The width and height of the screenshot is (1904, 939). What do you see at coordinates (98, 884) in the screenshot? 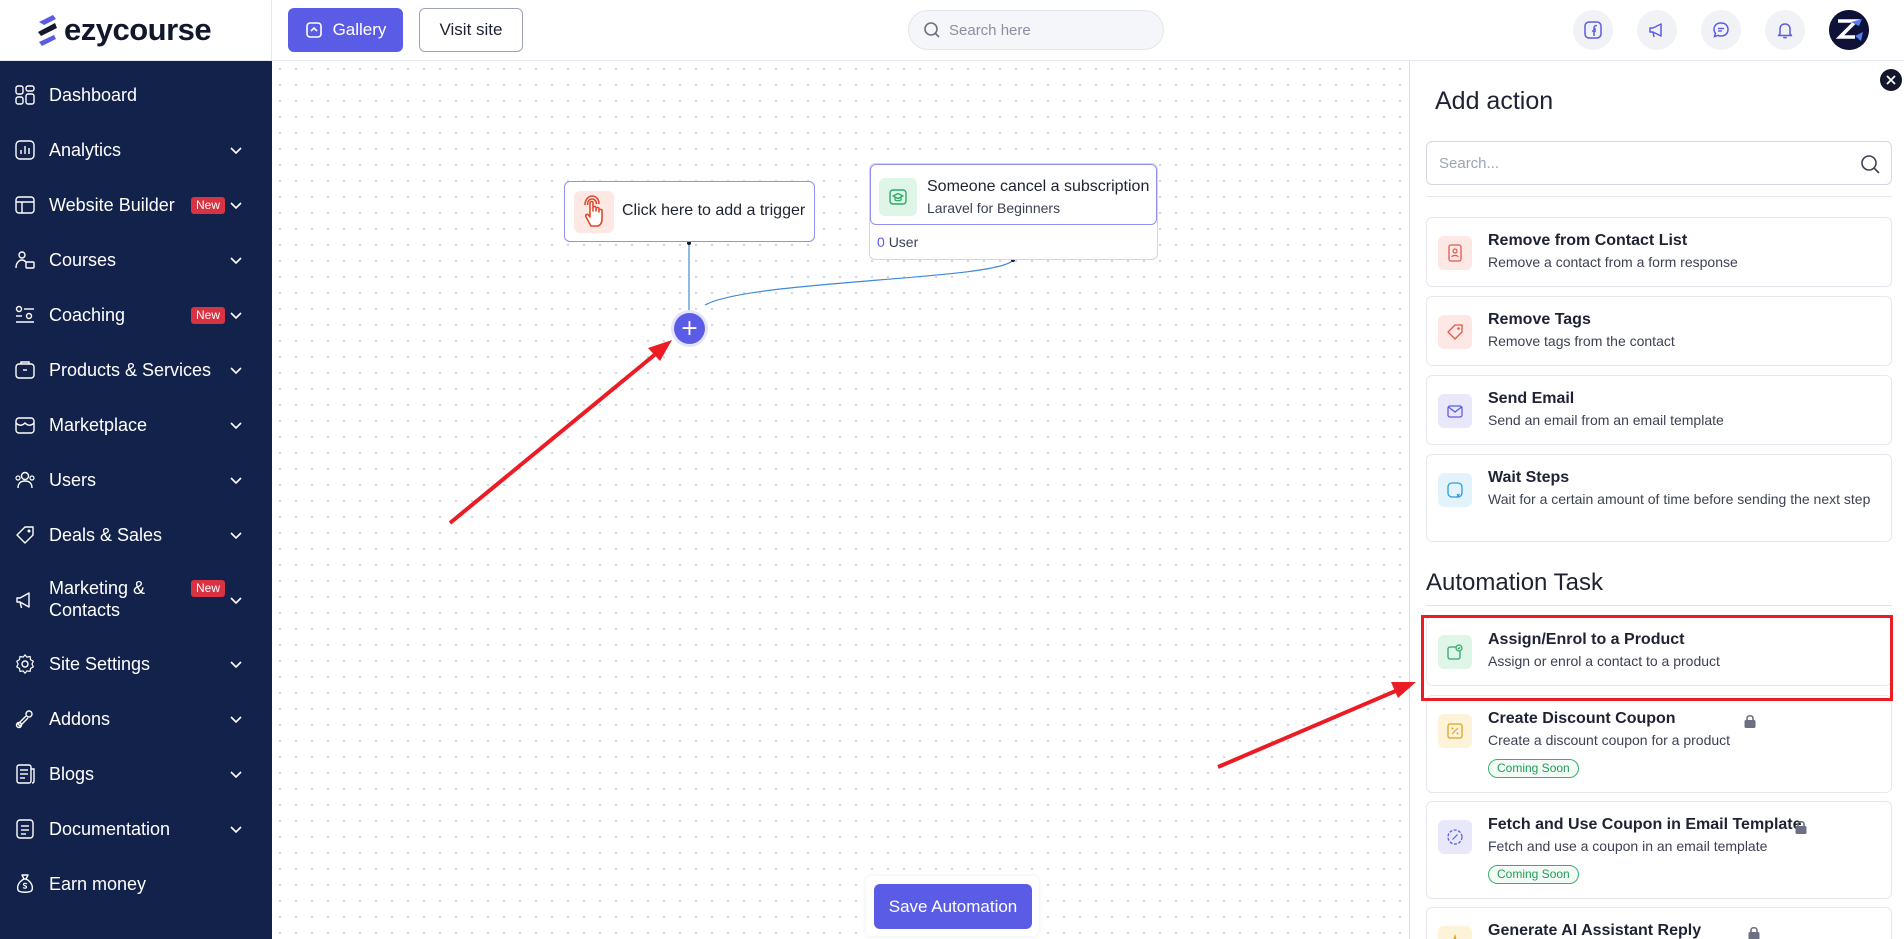
I see `sidebar-item-label: Earn money` at bounding box center [98, 884].